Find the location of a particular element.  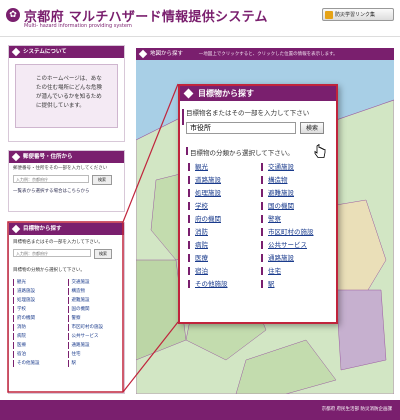

callout-category-link: 駅 is located at coordinates (295, 284).